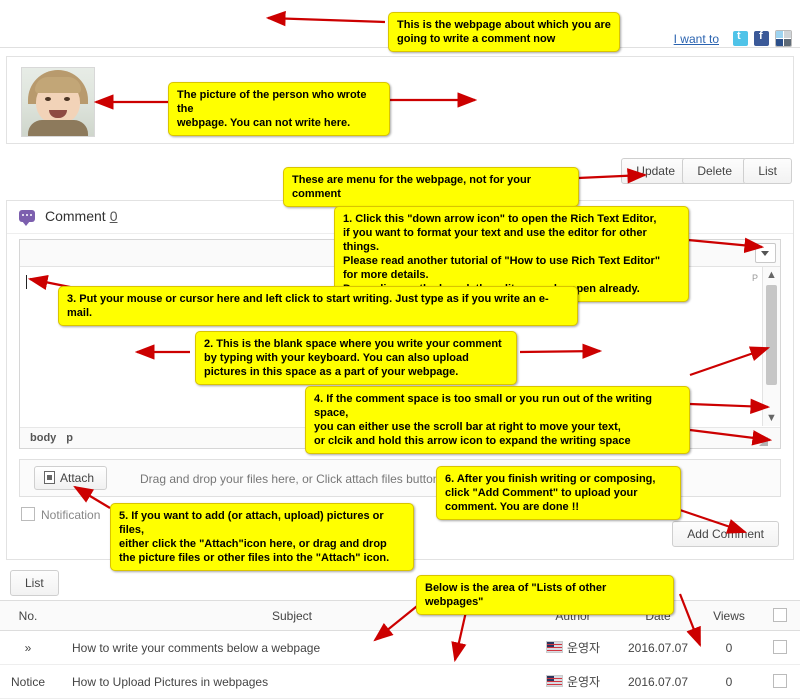 The width and height of the screenshot is (800, 699). I want to click on notification-row: Notification, so click(60, 514).